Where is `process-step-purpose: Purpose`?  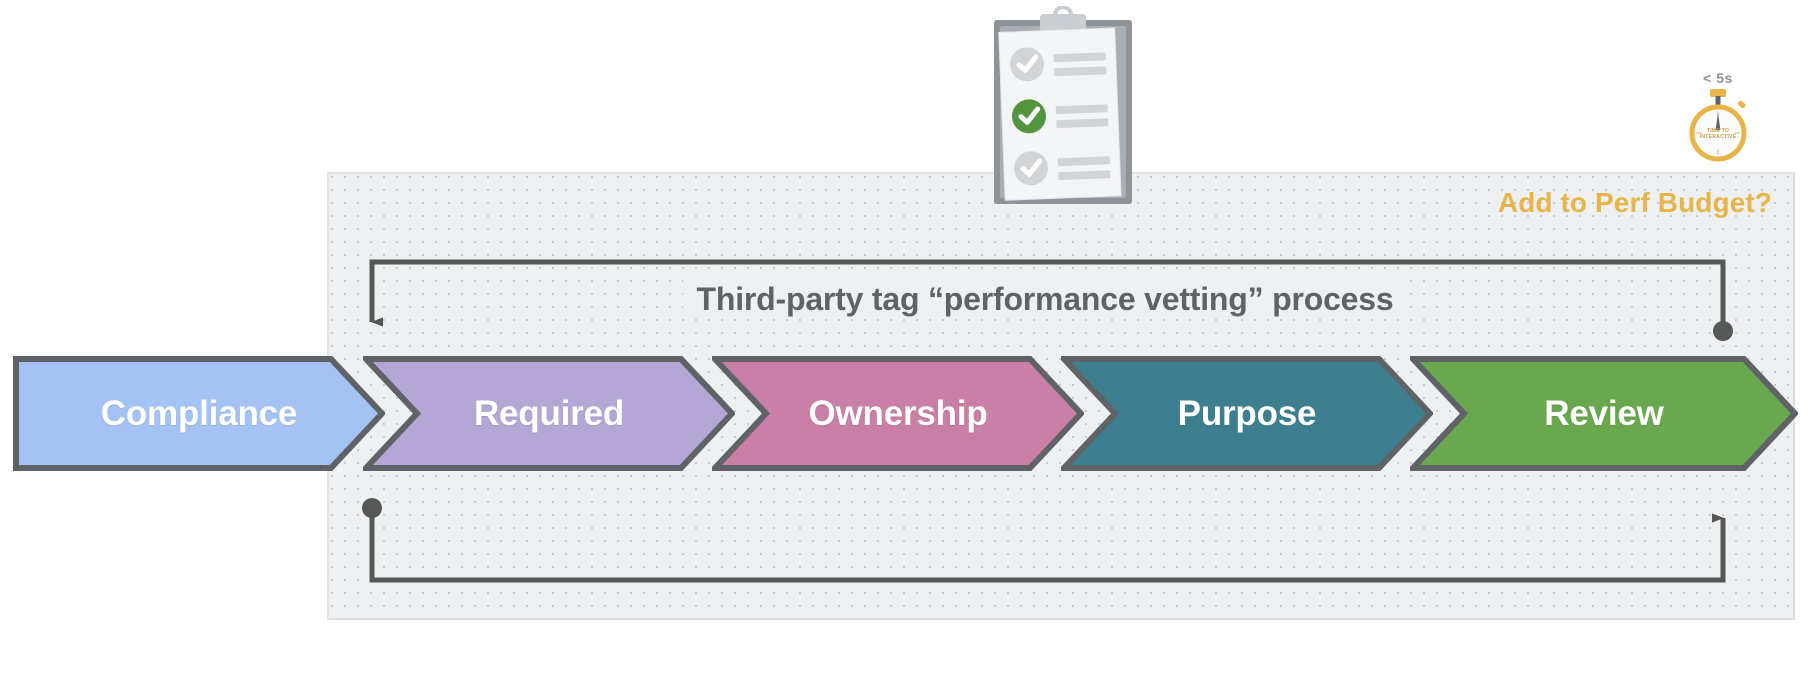 process-step-purpose: Purpose is located at coordinates (1247, 413).